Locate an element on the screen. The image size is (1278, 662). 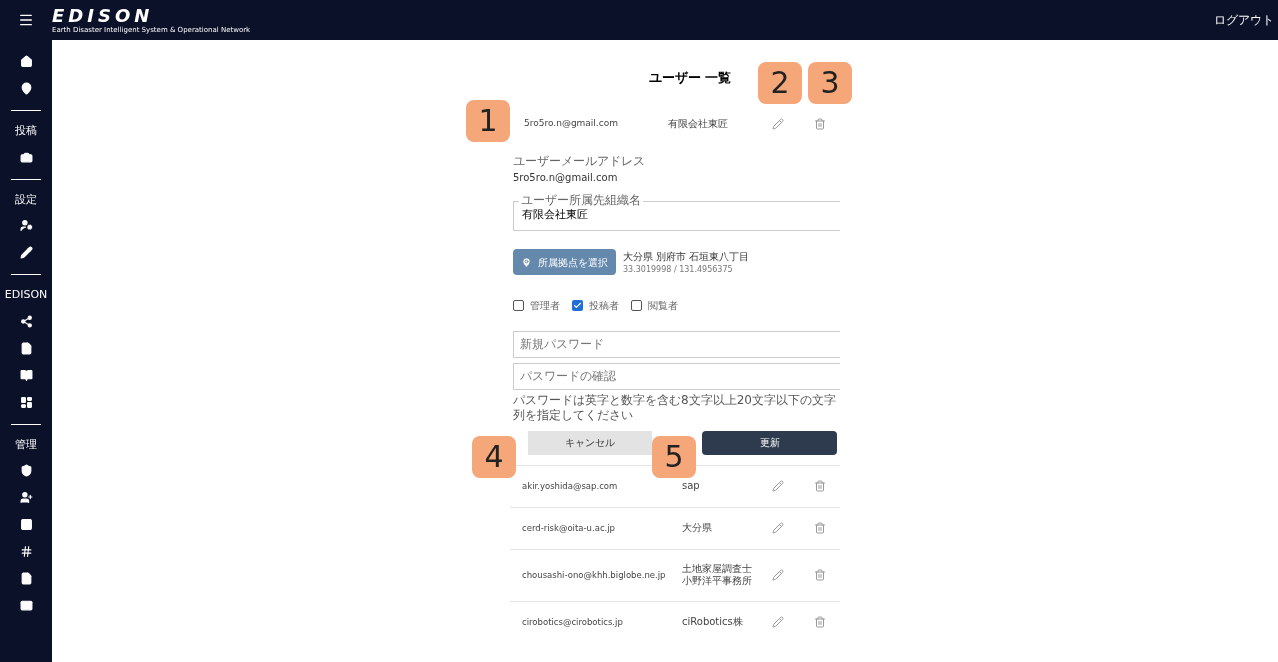
shield-icon is located at coordinates (26, 470).